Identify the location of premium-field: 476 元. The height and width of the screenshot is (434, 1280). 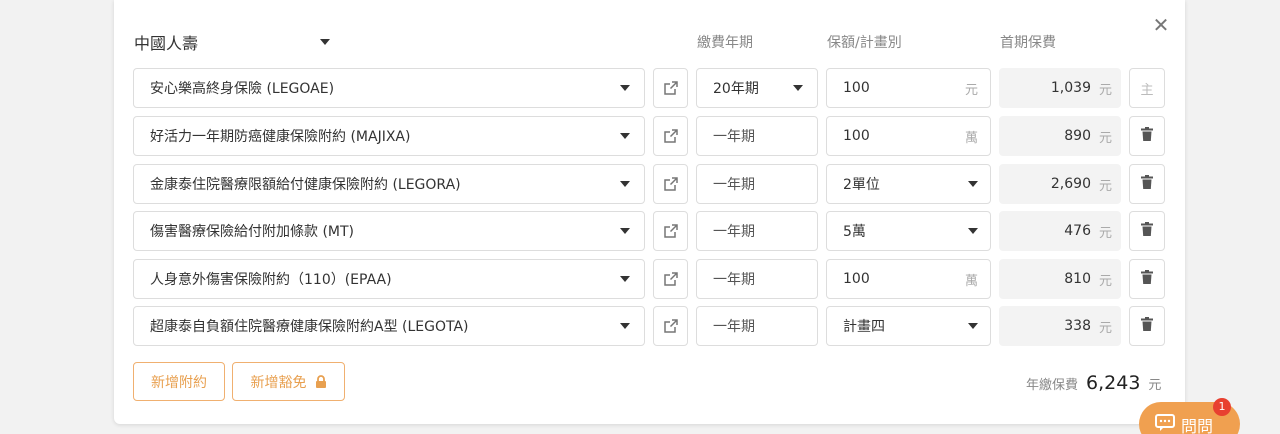
(1060, 231).